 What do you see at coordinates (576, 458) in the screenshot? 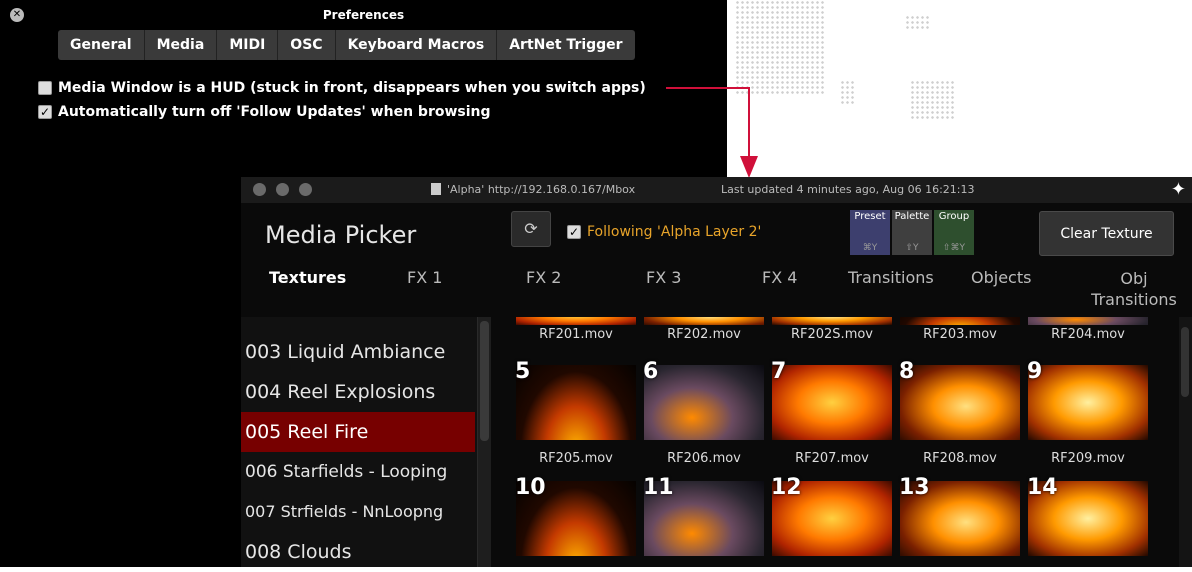
I see `file-name: RF205.mov` at bounding box center [576, 458].